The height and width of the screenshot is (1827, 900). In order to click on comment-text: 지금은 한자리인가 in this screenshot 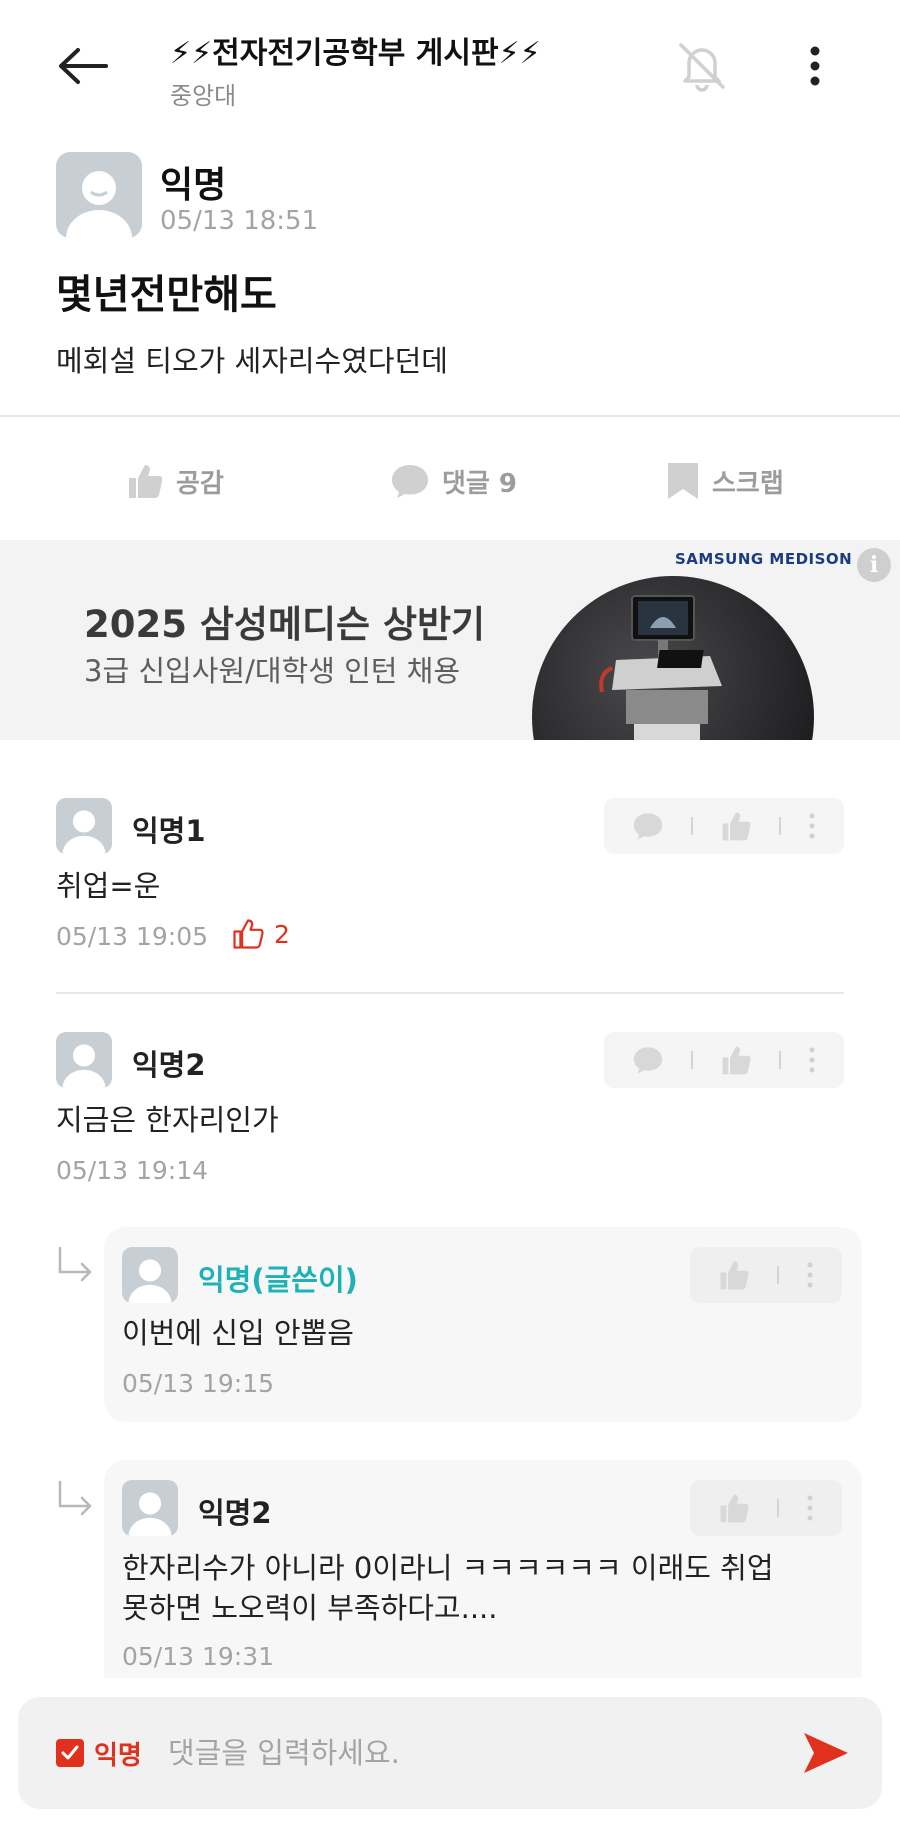, I will do `click(167, 1120)`.